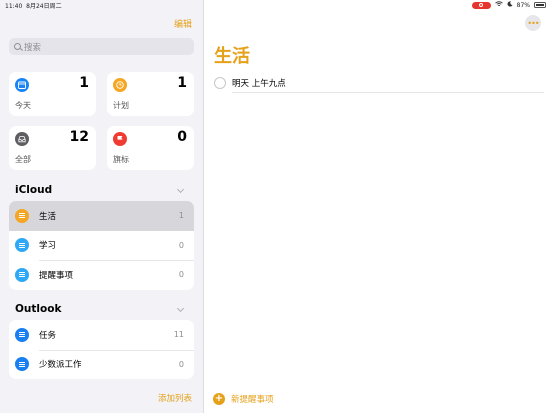 The image size is (552, 413). Describe the element at coordinates (60, 365) in the screenshot. I see `list-label: 少数派工作` at that location.